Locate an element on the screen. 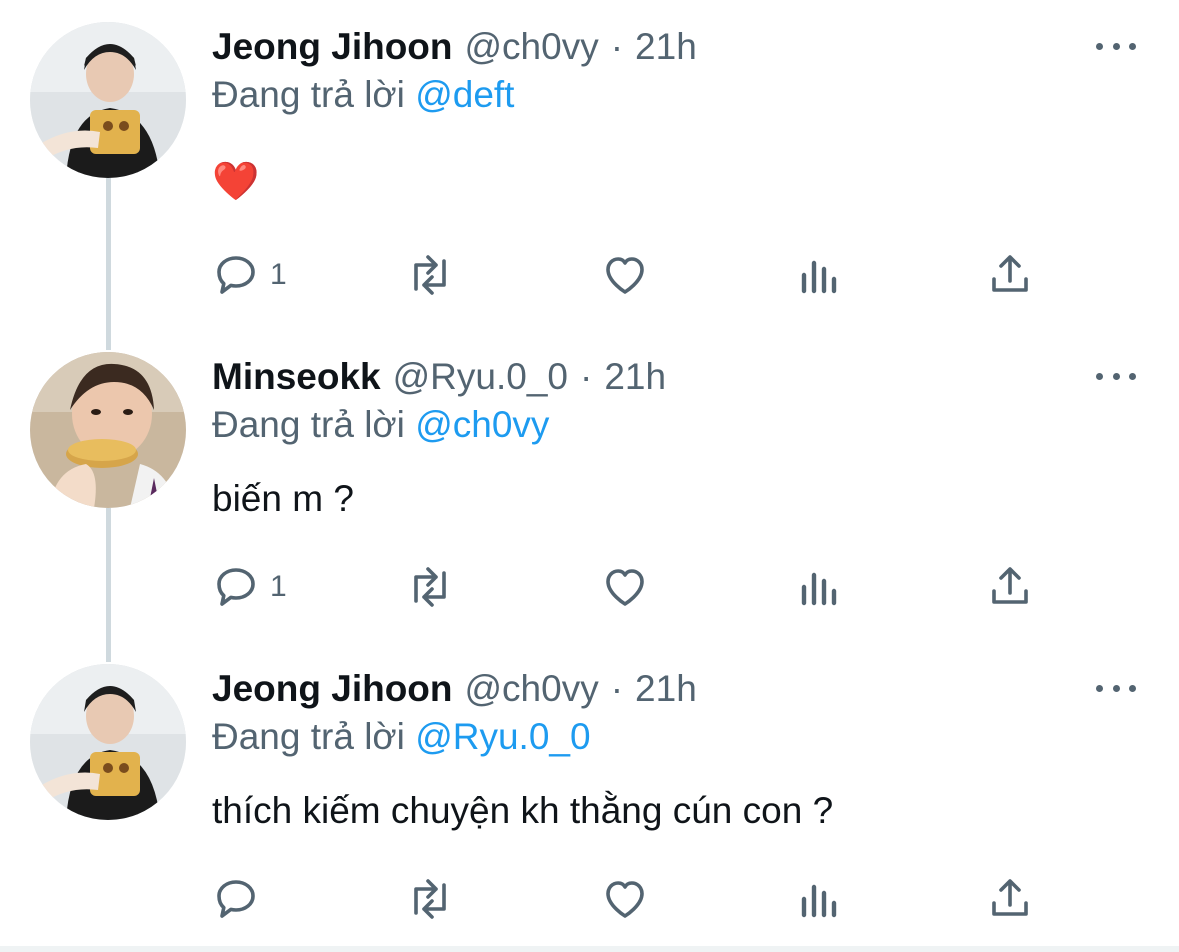 Image resolution: width=1179 pixels, height=952 pixels. replying-to: Đang trả lời @deft is located at coordinates (363, 95).